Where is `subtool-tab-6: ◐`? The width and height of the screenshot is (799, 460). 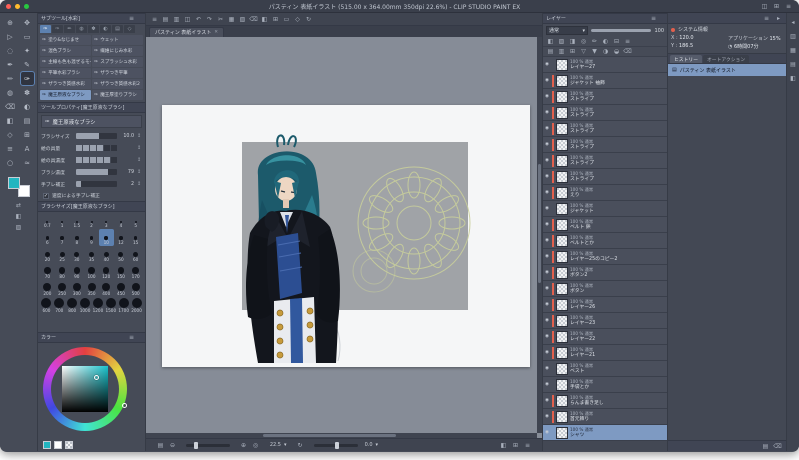 subtool-tab-6: ◐ is located at coordinates (105, 29).